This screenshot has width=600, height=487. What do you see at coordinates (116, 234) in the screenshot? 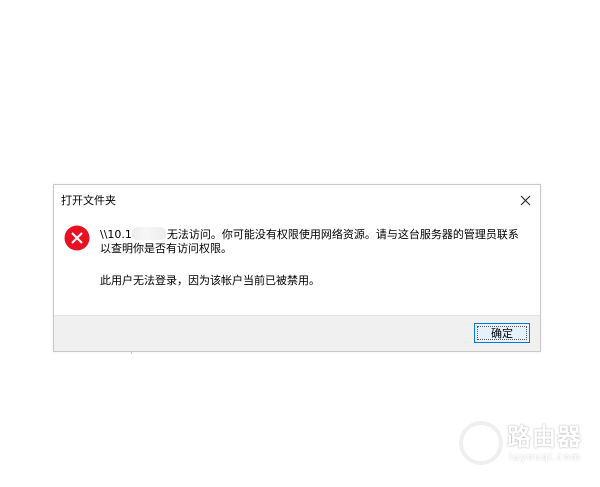
I see `network-path: \\10.1` at bounding box center [116, 234].